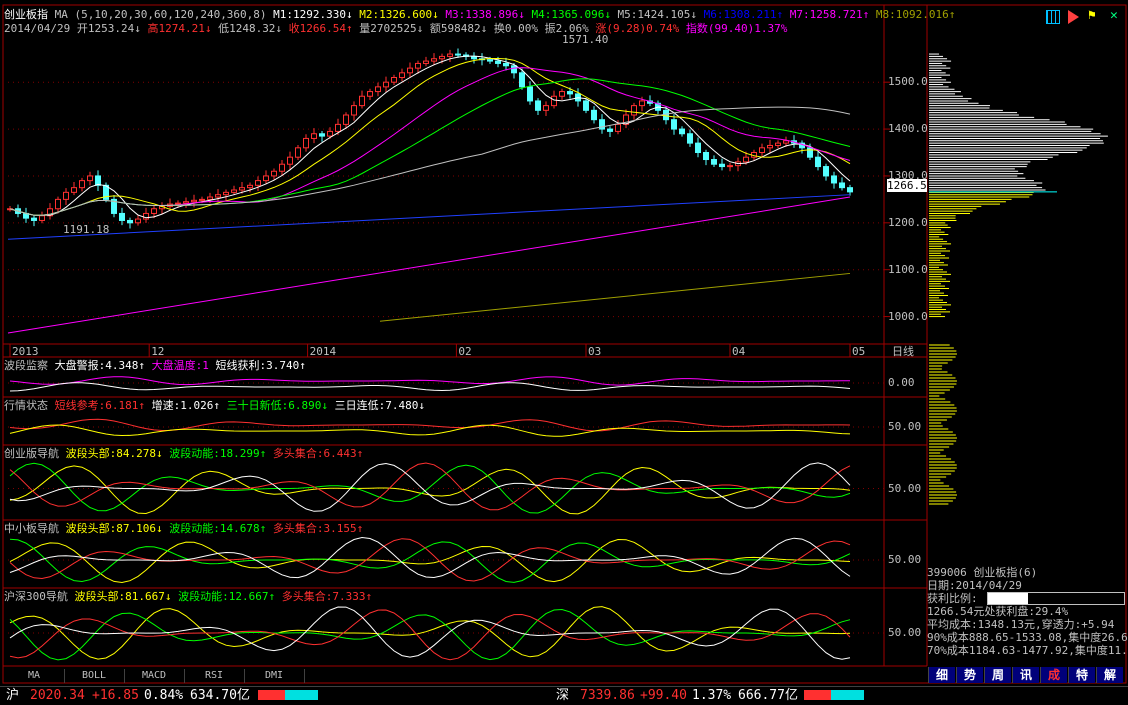  I want to click on indicator-line, so click(430, 490).